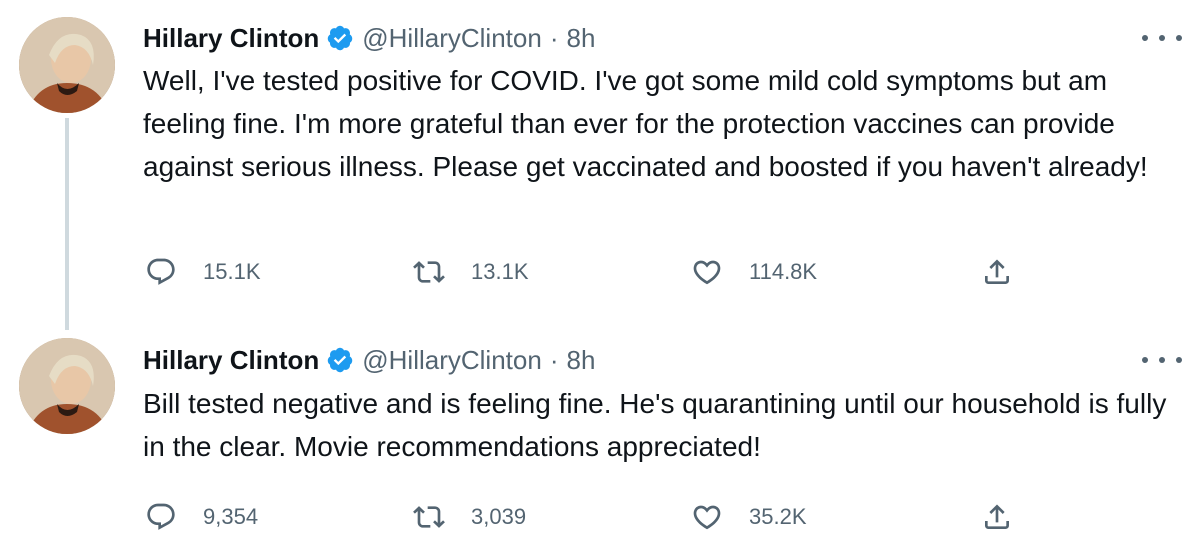  I want to click on like-button: 35.2K, so click(749, 517).